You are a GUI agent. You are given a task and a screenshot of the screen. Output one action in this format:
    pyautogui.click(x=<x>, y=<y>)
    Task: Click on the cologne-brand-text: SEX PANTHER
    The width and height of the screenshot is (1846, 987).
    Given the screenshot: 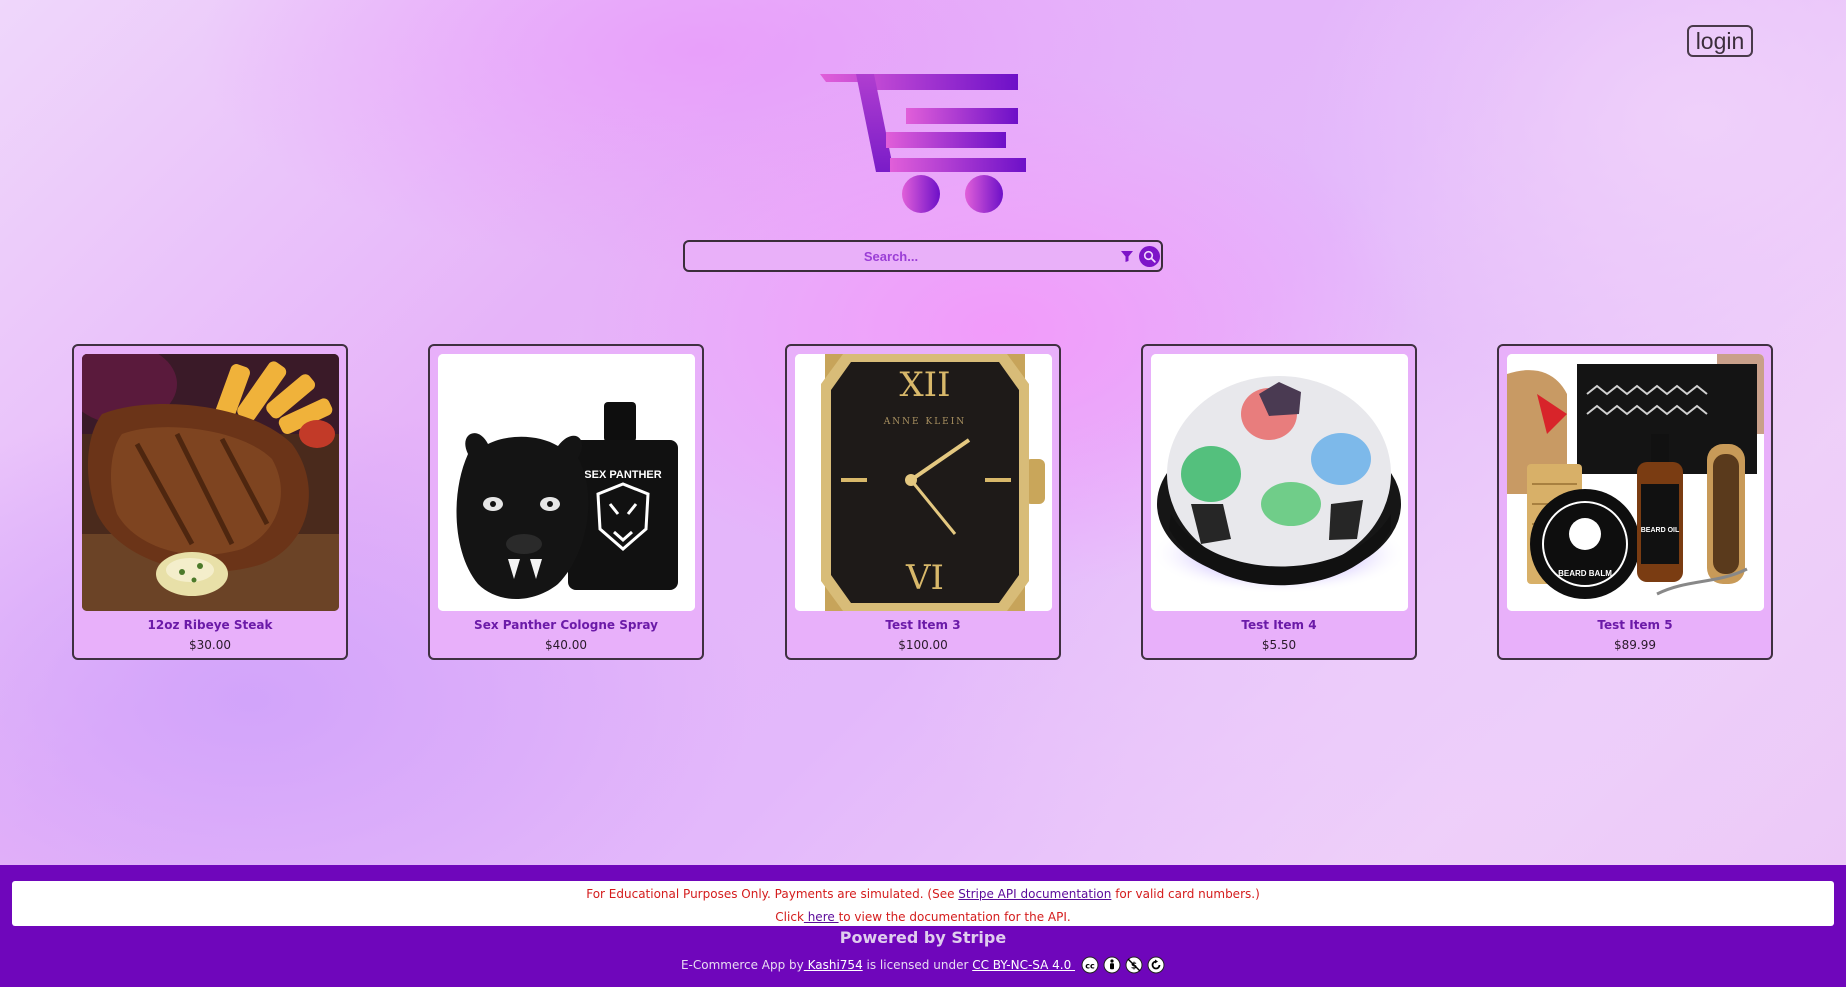 What is the action you would take?
    pyautogui.click(x=622, y=475)
    